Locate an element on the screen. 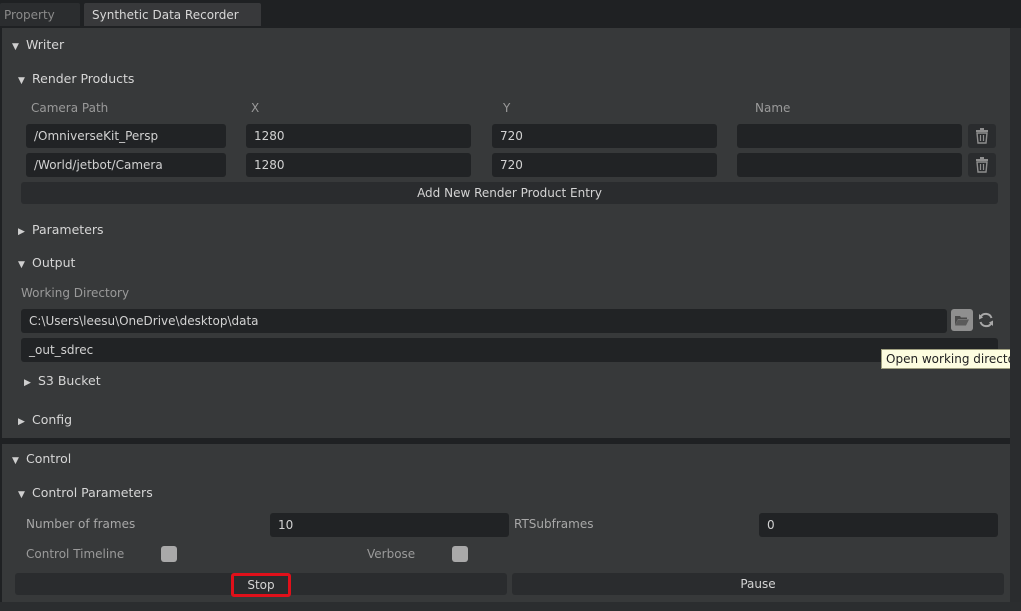  control-parameters-title: Control Parameters is located at coordinates (92, 492).